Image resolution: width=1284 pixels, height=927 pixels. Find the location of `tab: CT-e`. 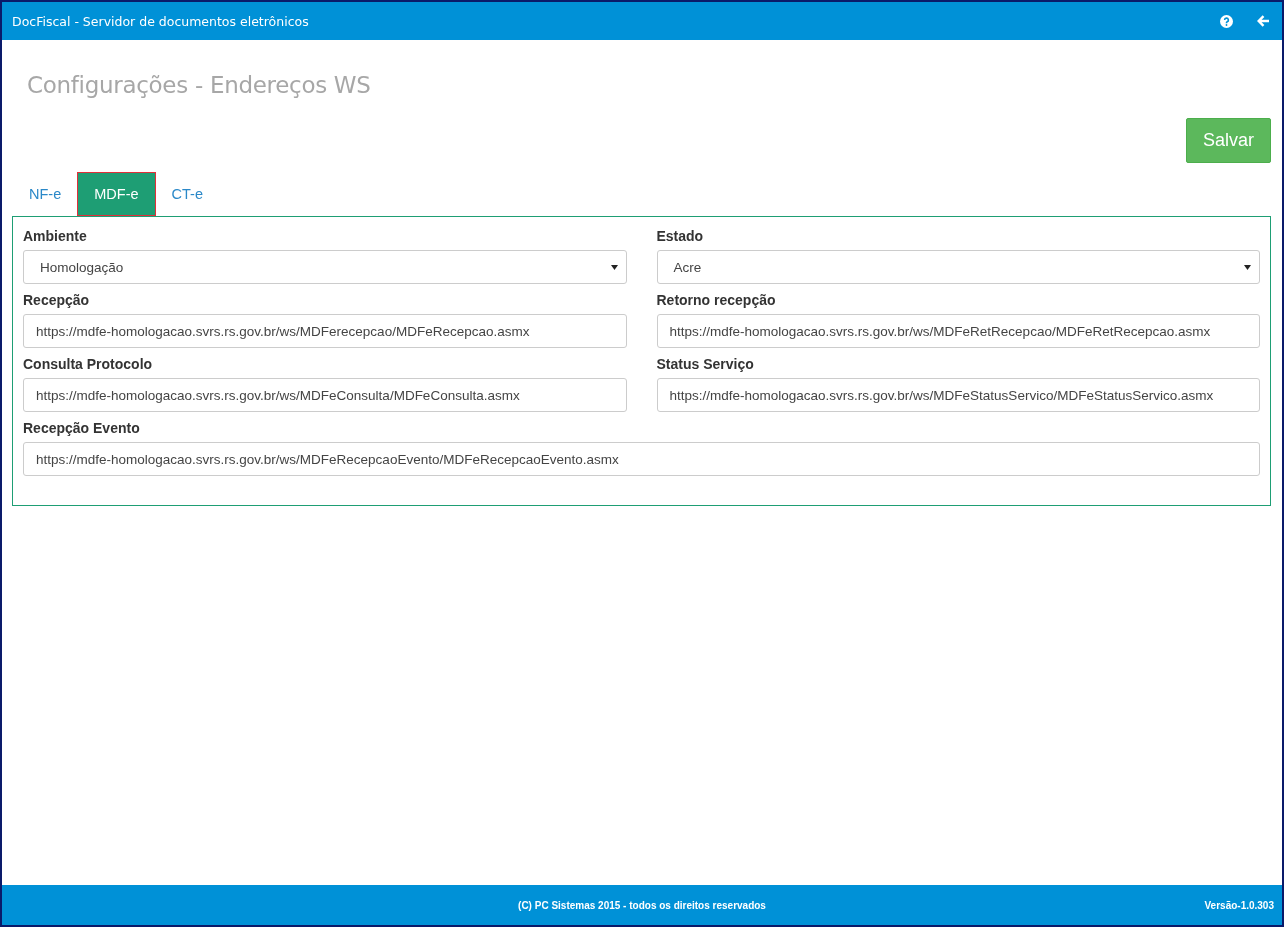

tab: CT-e is located at coordinates (187, 194).